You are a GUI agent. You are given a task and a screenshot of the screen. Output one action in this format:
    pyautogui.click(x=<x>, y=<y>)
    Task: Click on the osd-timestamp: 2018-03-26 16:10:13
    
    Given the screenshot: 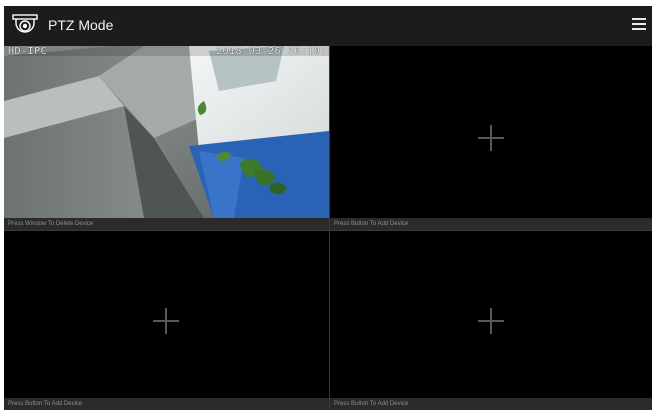 What is the action you would take?
    pyautogui.click(x=272, y=51)
    